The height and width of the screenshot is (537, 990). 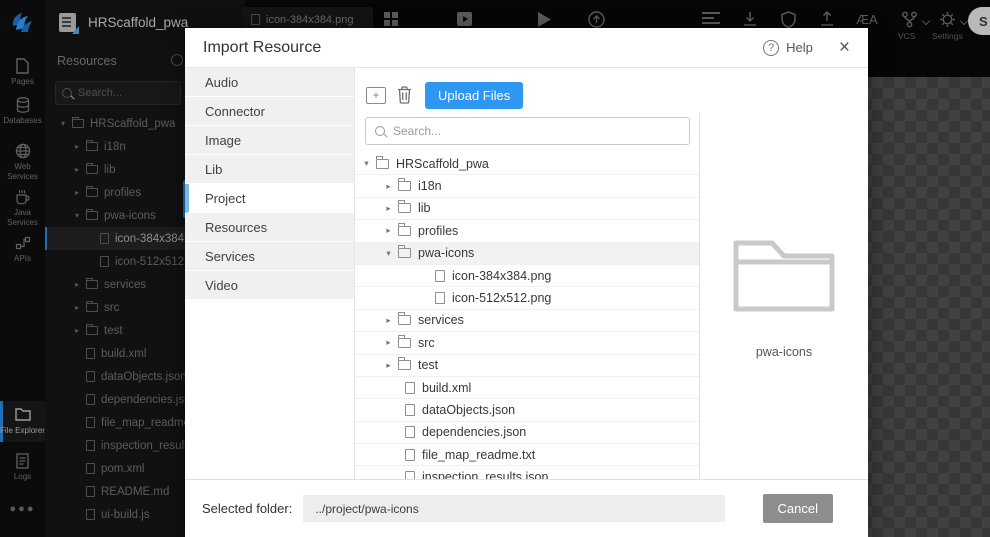 What do you see at coordinates (116, 215) in the screenshot?
I see `tree-item: ▾ pwa-icons` at bounding box center [116, 215].